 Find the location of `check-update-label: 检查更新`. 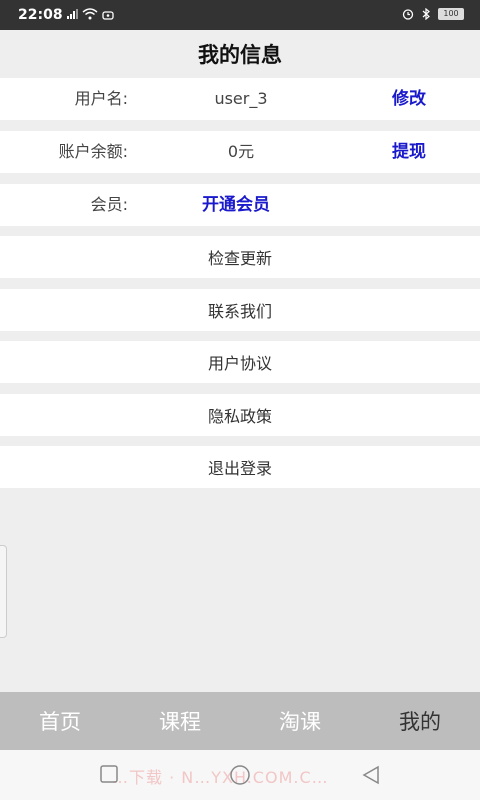

check-update-label: 检查更新 is located at coordinates (239, 258).